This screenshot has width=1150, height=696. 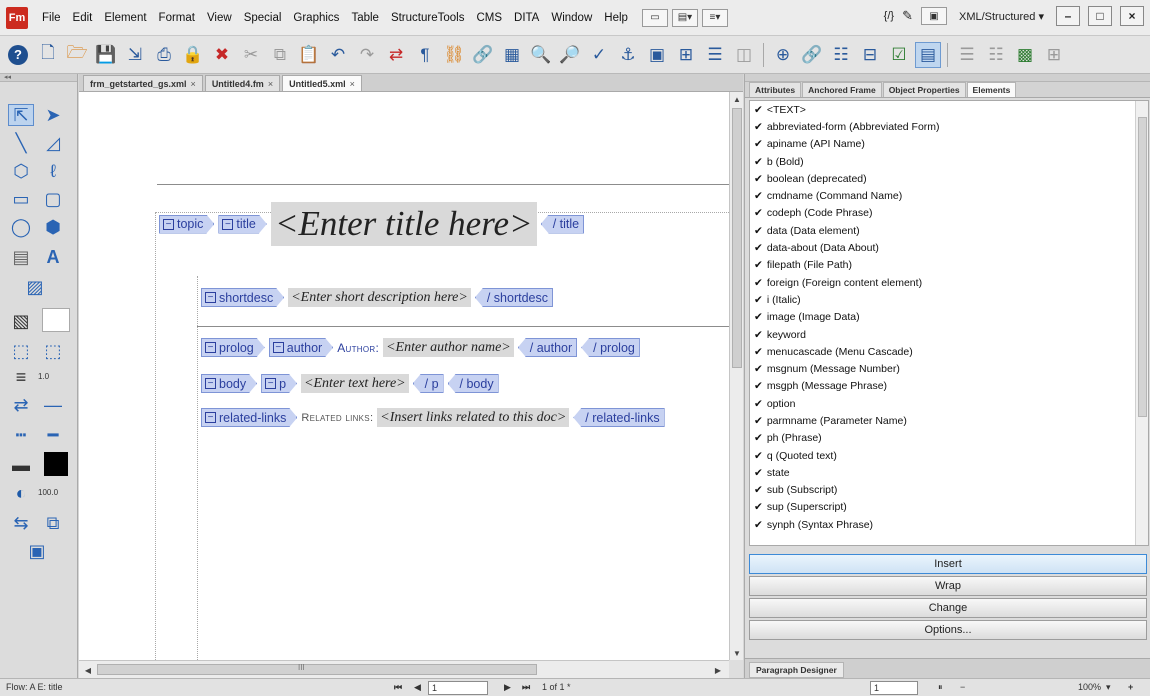 I want to click on fill-pattern-icon: ▧, so click(x=21, y=321).